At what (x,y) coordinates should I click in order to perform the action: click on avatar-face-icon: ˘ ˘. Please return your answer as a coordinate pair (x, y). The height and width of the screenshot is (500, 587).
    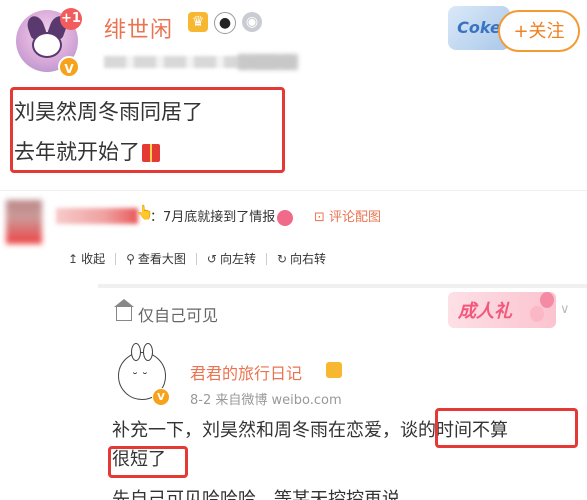
    Looking at the image, I should click on (140, 378).